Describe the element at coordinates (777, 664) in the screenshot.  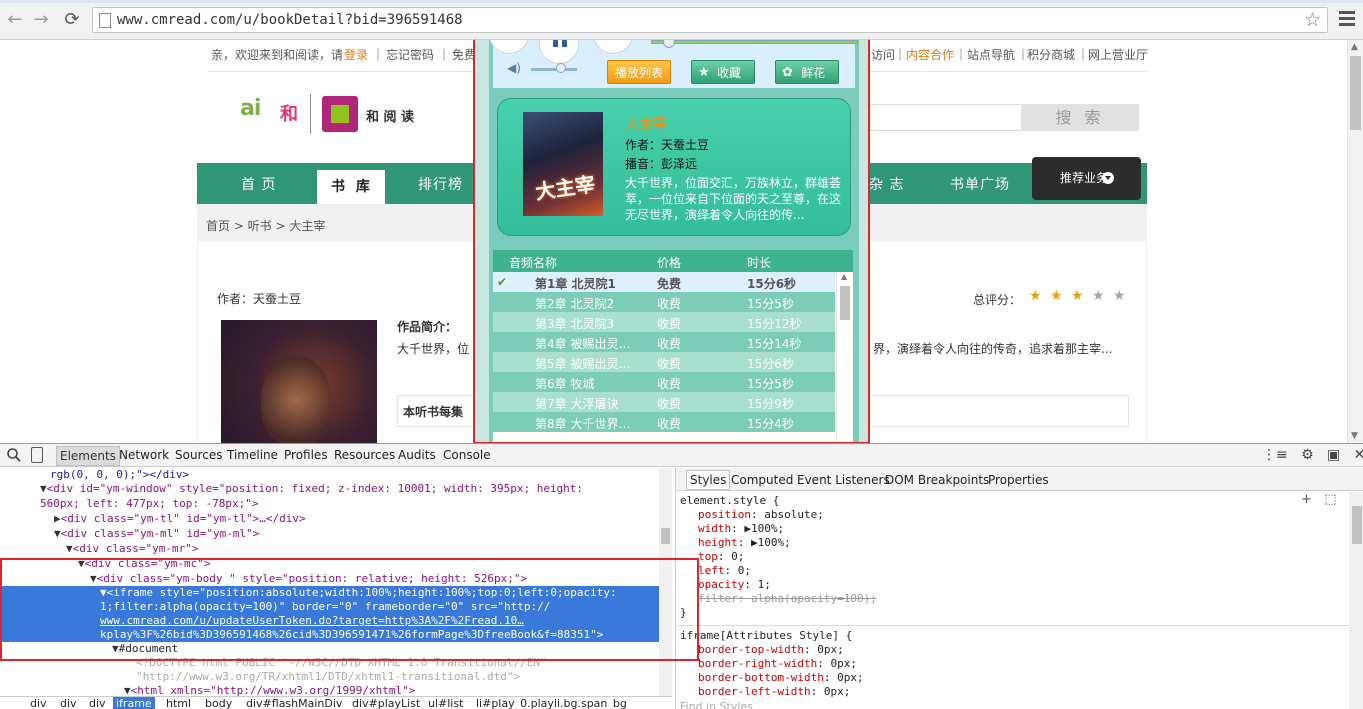
I see `style-declaration: border-right-width: 0px;` at that location.